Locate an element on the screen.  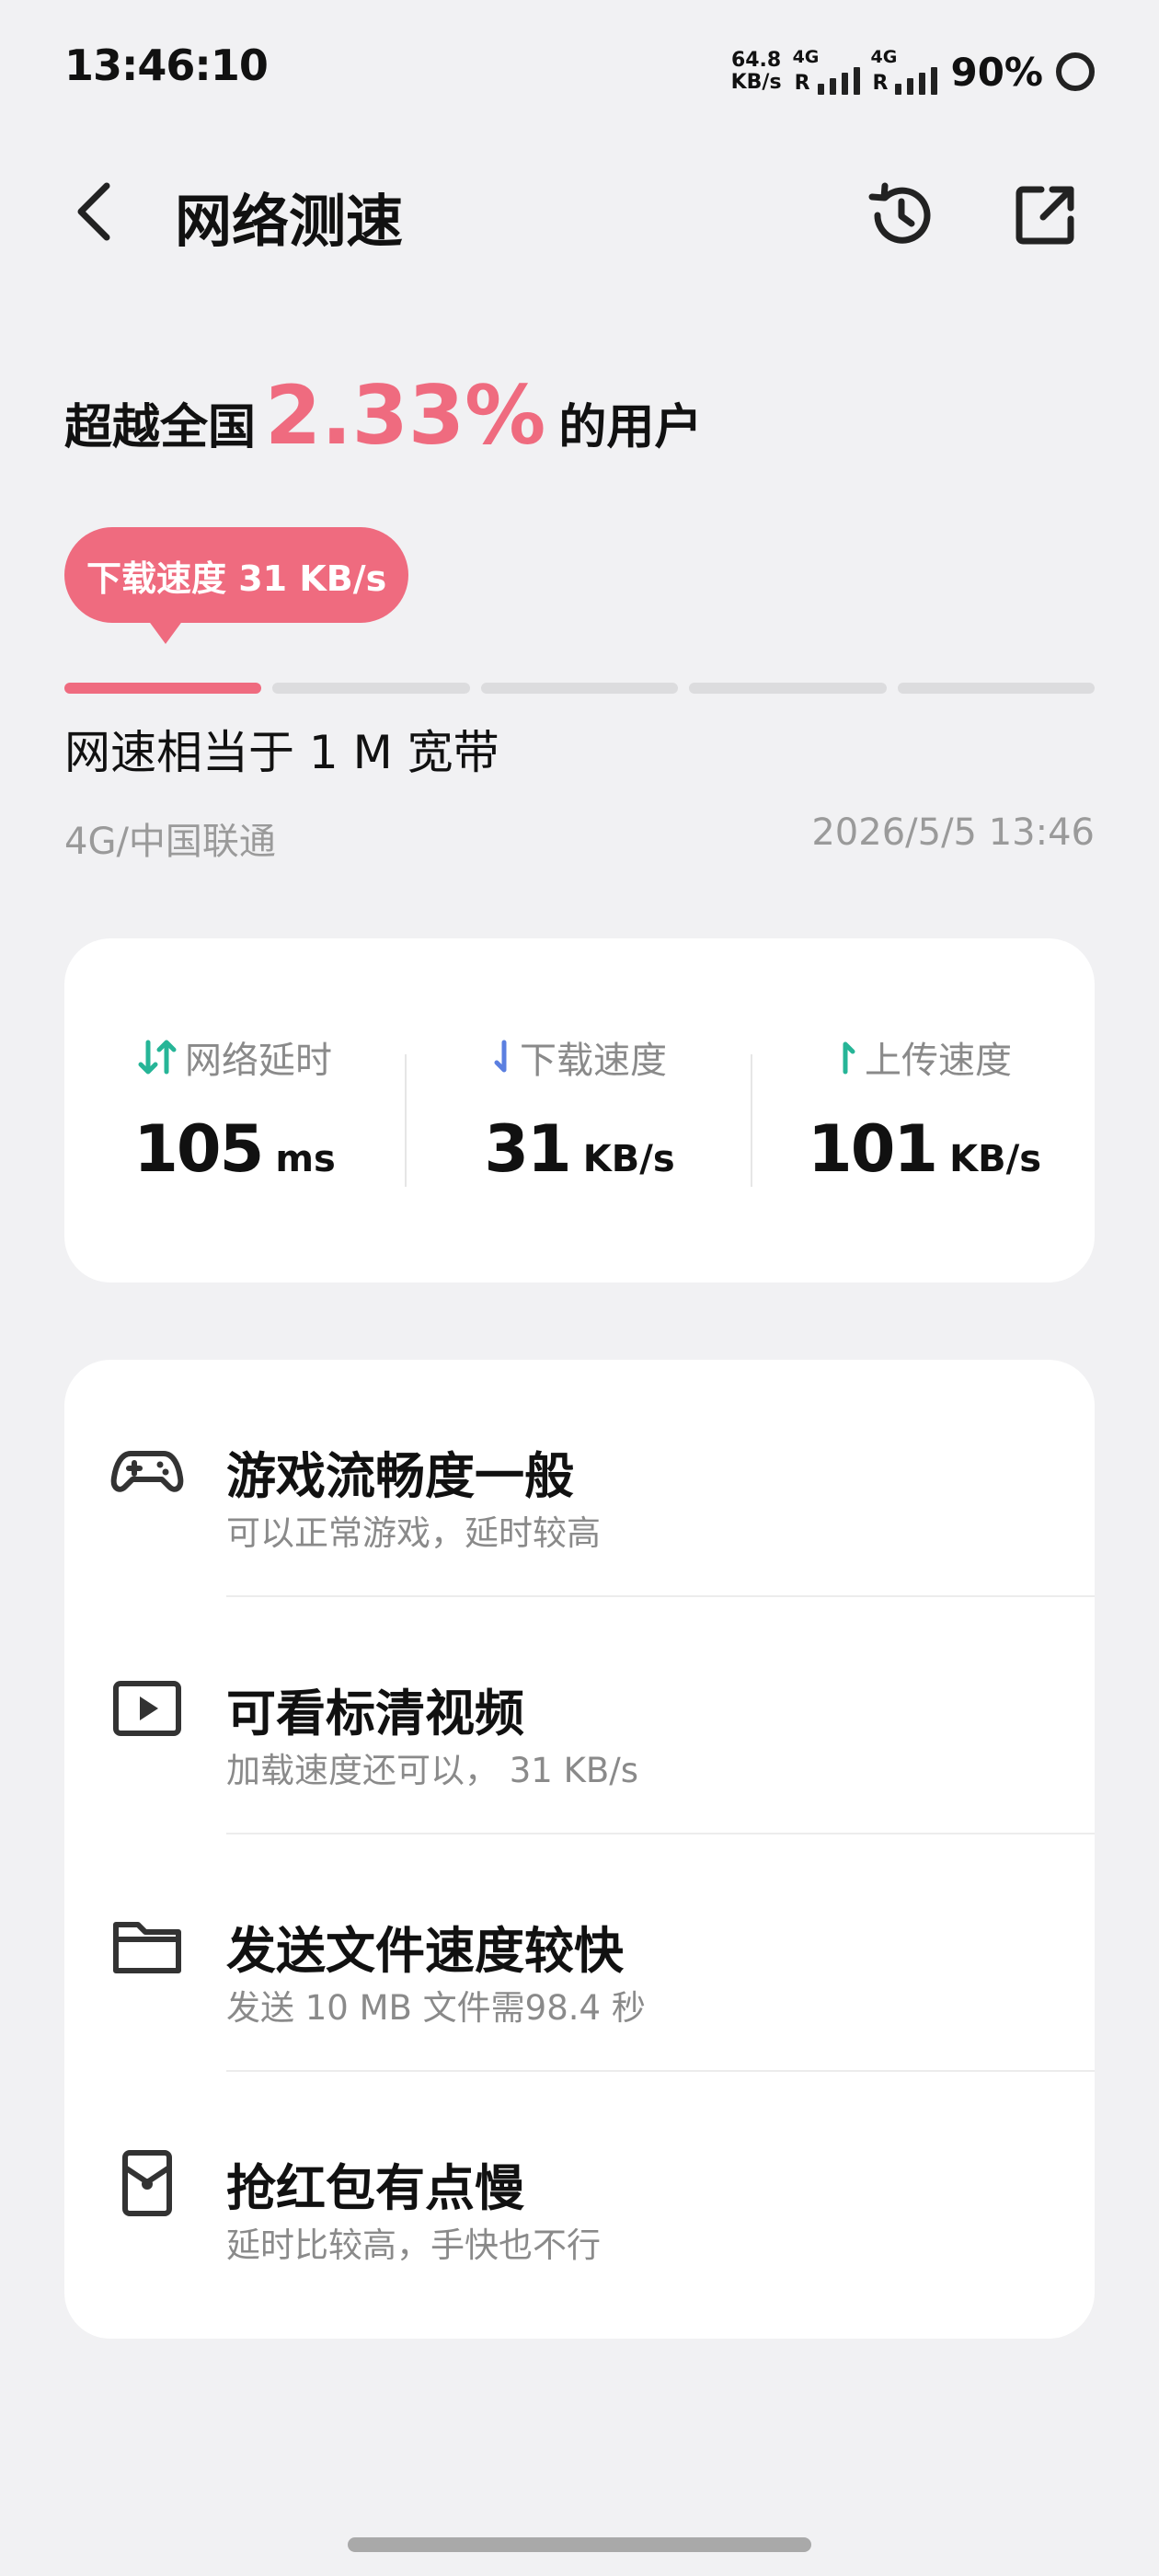
network-speed-unit: KB/s is located at coordinates (756, 82).